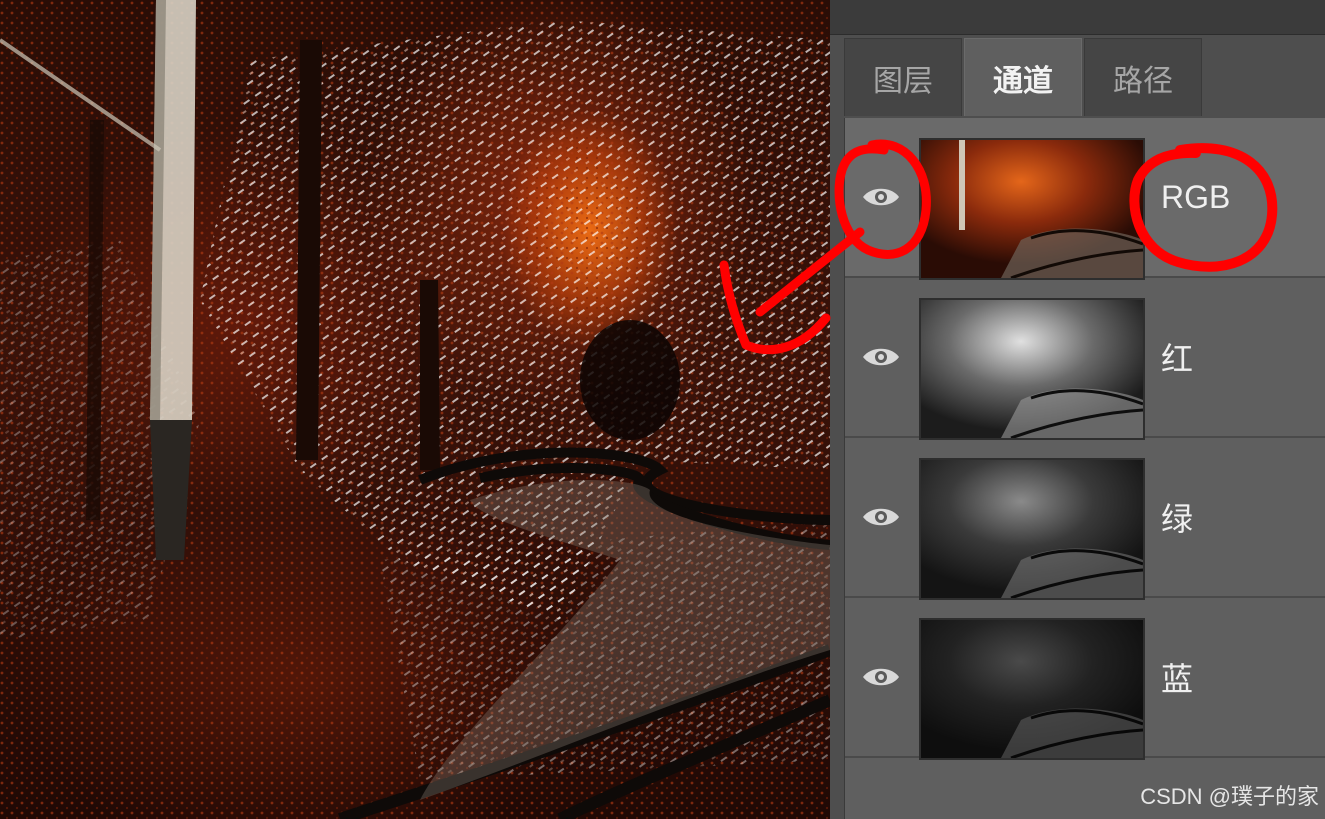 The image size is (1325, 819). I want to click on channel-thumbnail-red, so click(1032, 369).